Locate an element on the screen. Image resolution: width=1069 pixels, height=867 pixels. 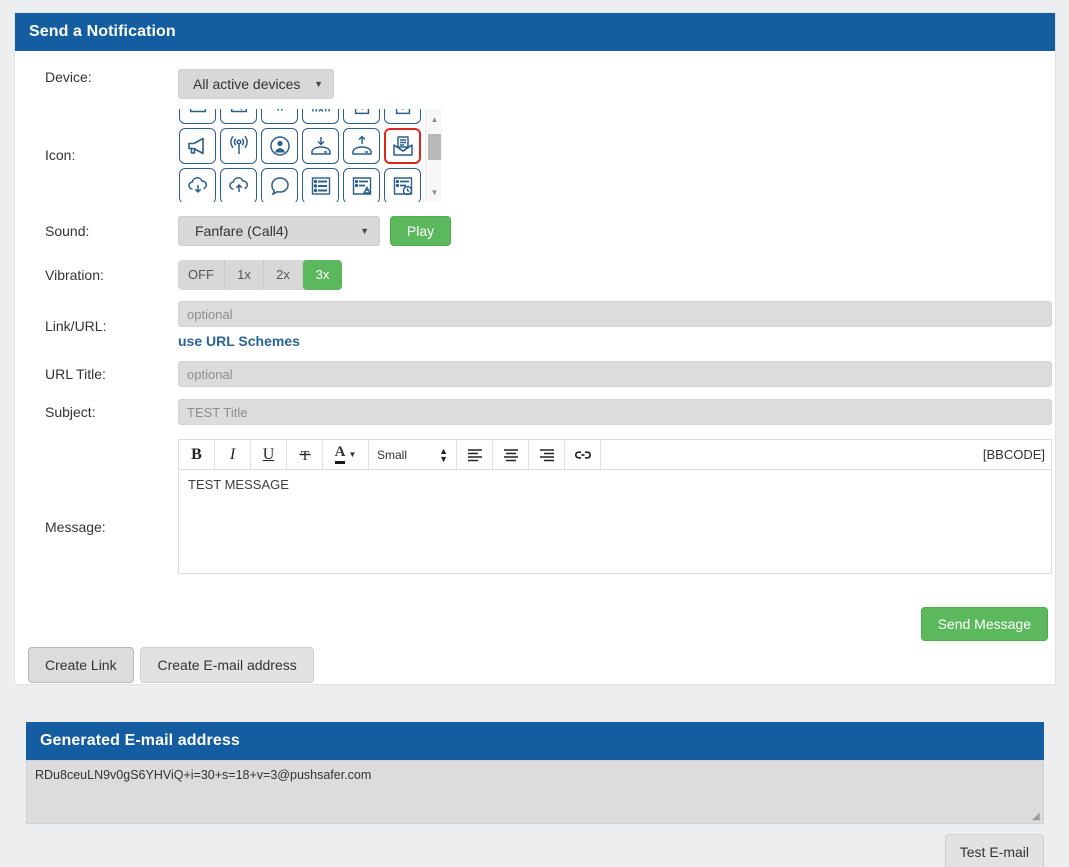
test-email-button: Test E-mail is located at coordinates (994, 850).